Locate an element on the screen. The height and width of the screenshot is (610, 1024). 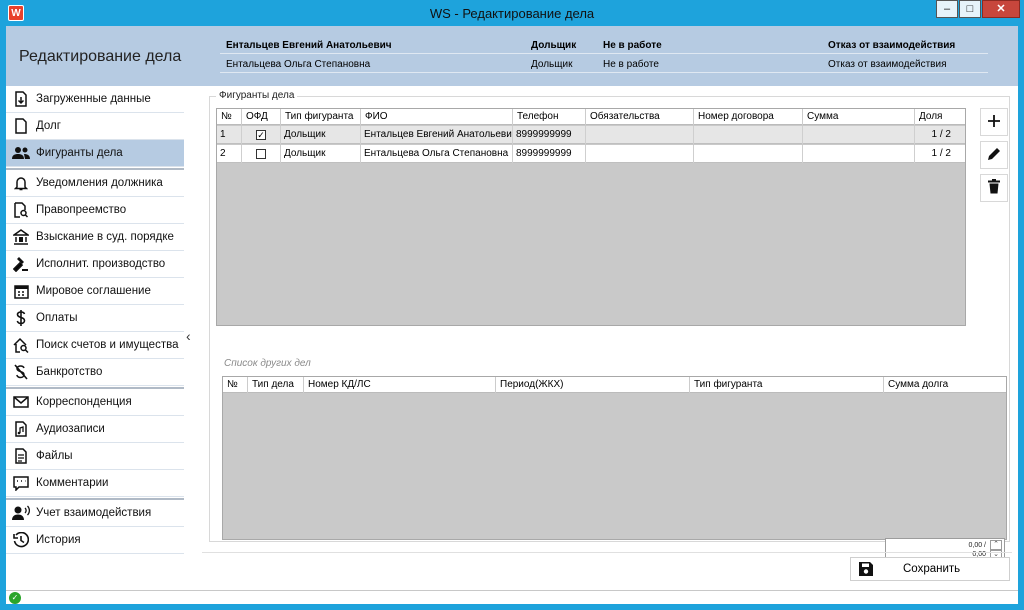
title-bar: W WS - Редактирование дела – □ ✕ is located at coordinates (512, 13).